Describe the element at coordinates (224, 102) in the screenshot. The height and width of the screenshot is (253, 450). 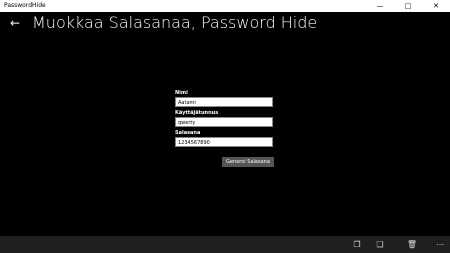
I see `name-field: Aatami` at that location.